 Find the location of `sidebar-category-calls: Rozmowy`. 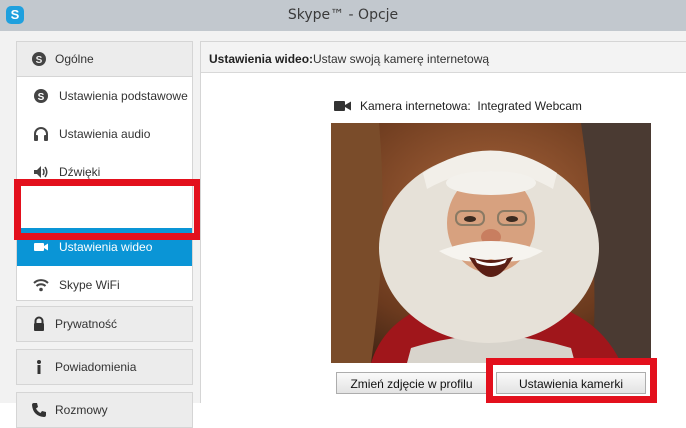

sidebar-category-calls: Rozmowy is located at coordinates (104, 410).